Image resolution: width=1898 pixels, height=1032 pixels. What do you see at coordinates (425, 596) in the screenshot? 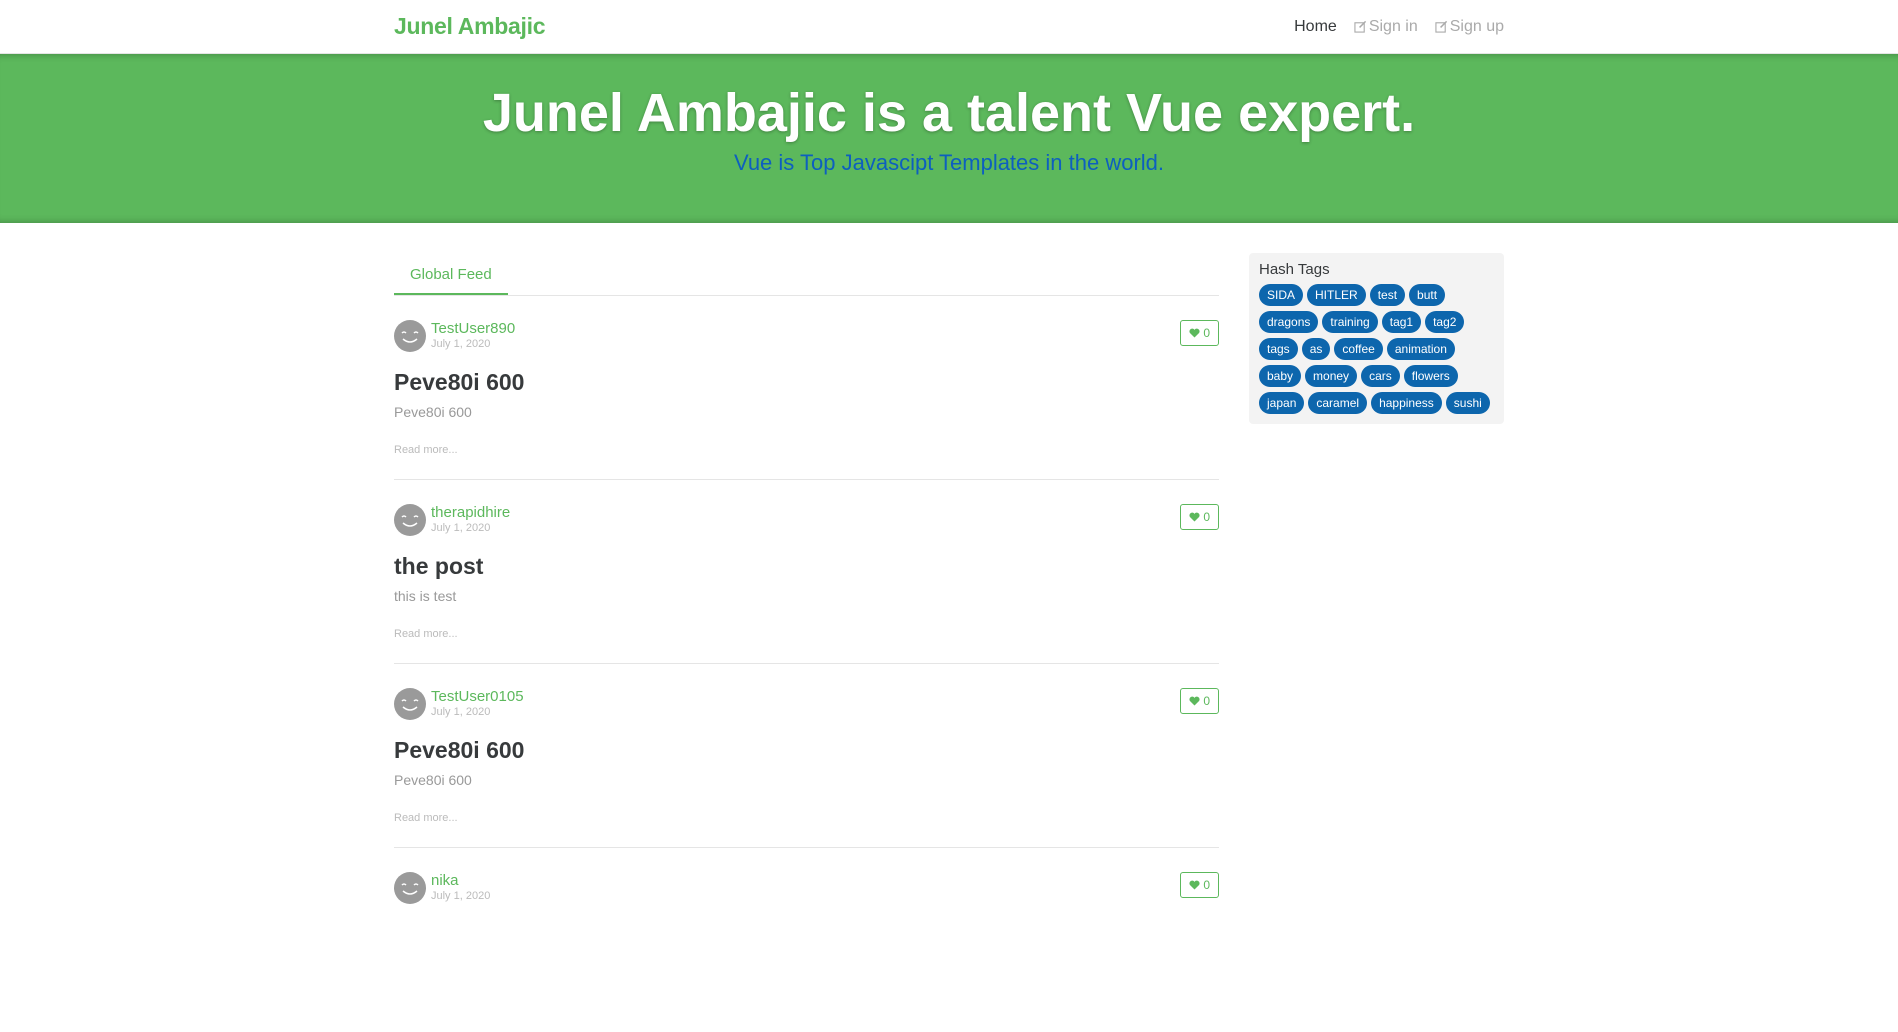
I see `article-description: this is test` at bounding box center [425, 596].